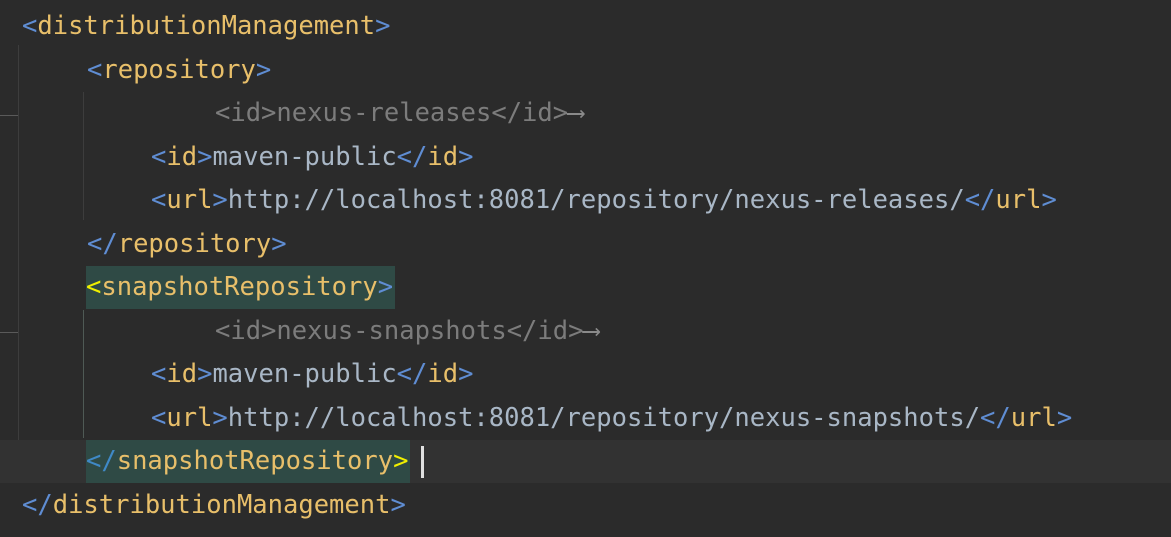 The height and width of the screenshot is (537, 1171). What do you see at coordinates (241, 287) in the screenshot?
I see `matched-tag-highlight: <snapshotRepository>` at bounding box center [241, 287].